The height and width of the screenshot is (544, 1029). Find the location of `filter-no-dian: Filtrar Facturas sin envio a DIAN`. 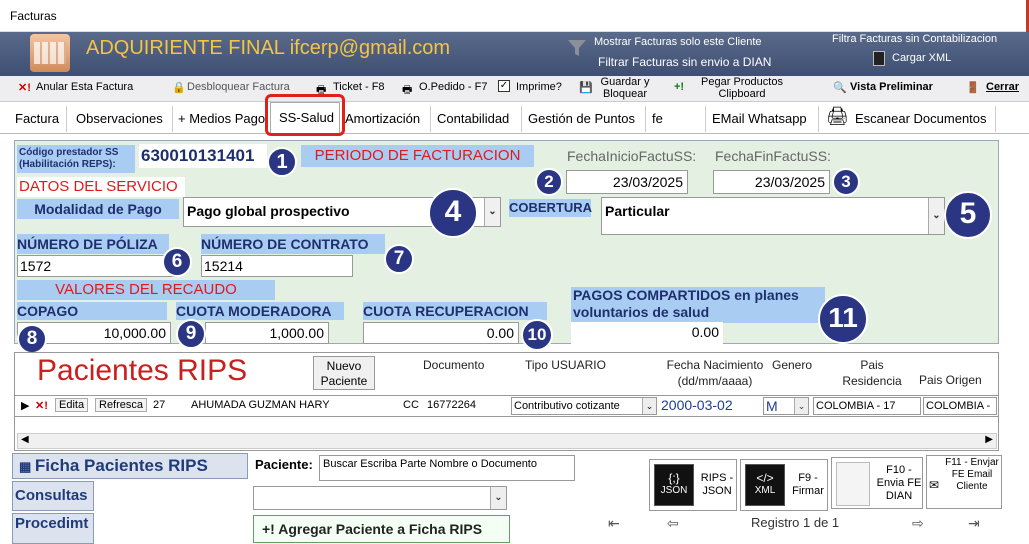

filter-no-dian: Filtrar Facturas sin envio a DIAN is located at coordinates (684, 62).